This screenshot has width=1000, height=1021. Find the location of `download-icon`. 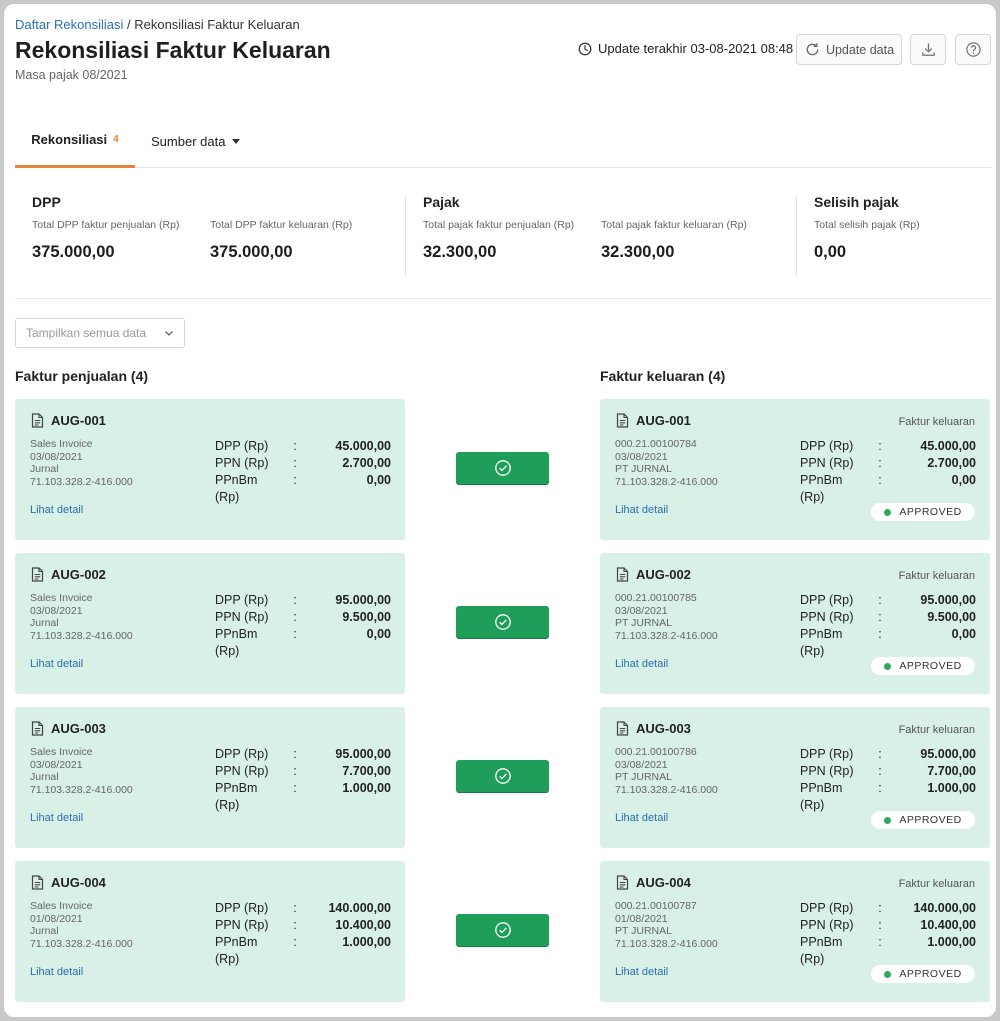

download-icon is located at coordinates (928, 49).